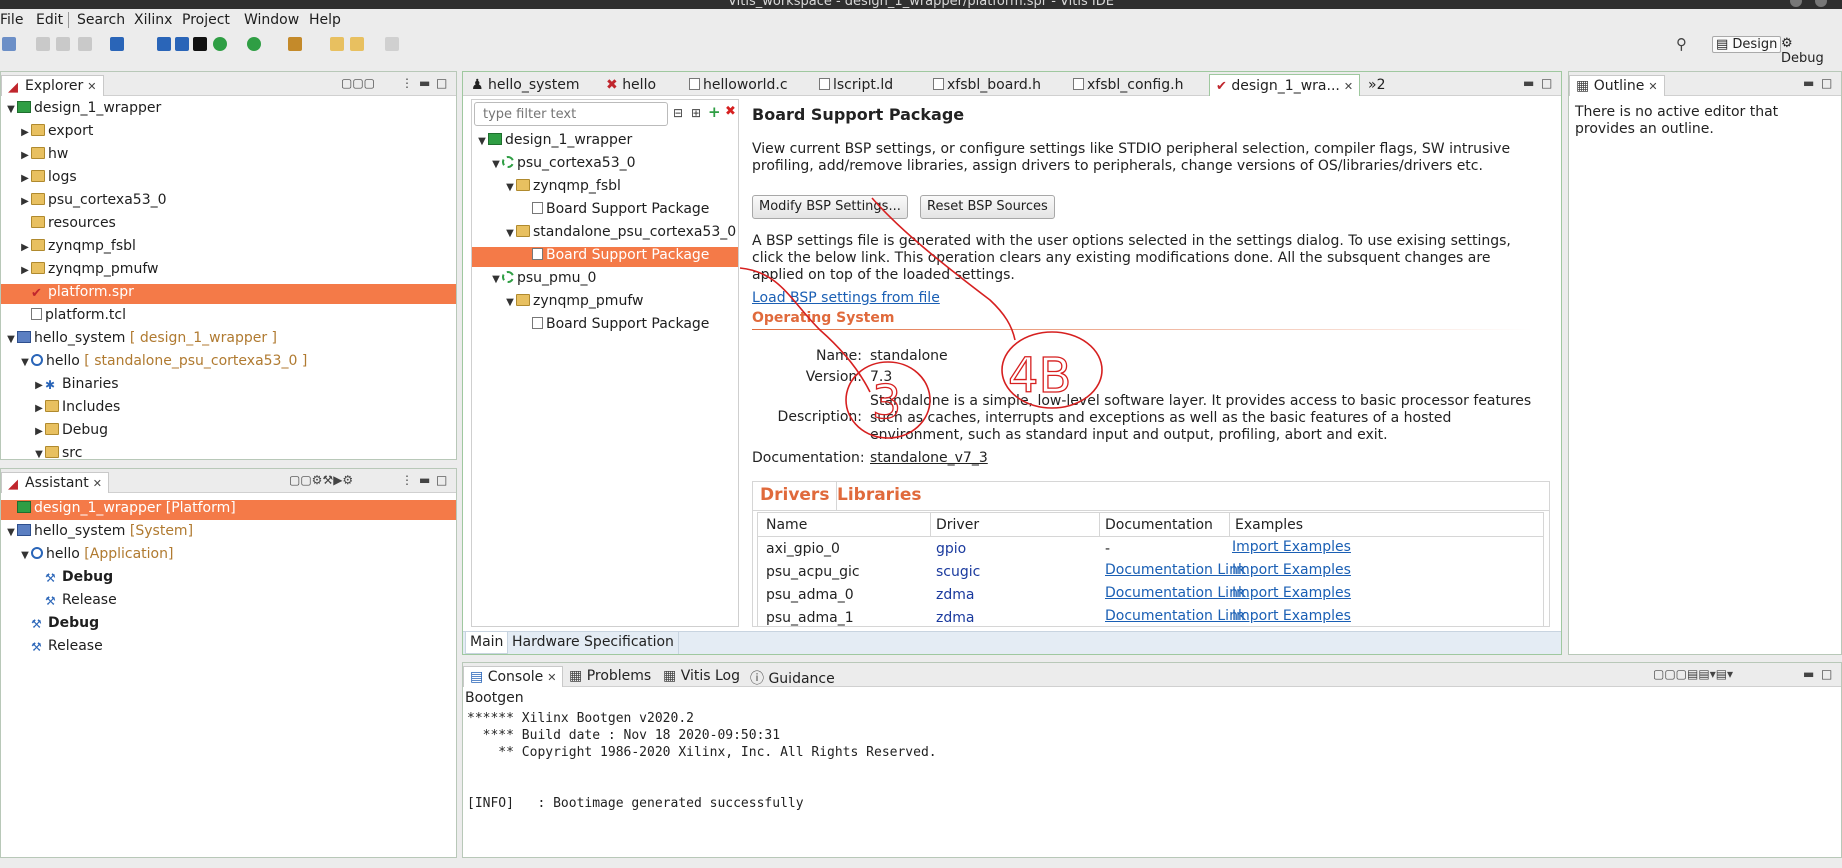  I want to click on tree-item-platform-spr: ✔ platform.spr, so click(228, 294).